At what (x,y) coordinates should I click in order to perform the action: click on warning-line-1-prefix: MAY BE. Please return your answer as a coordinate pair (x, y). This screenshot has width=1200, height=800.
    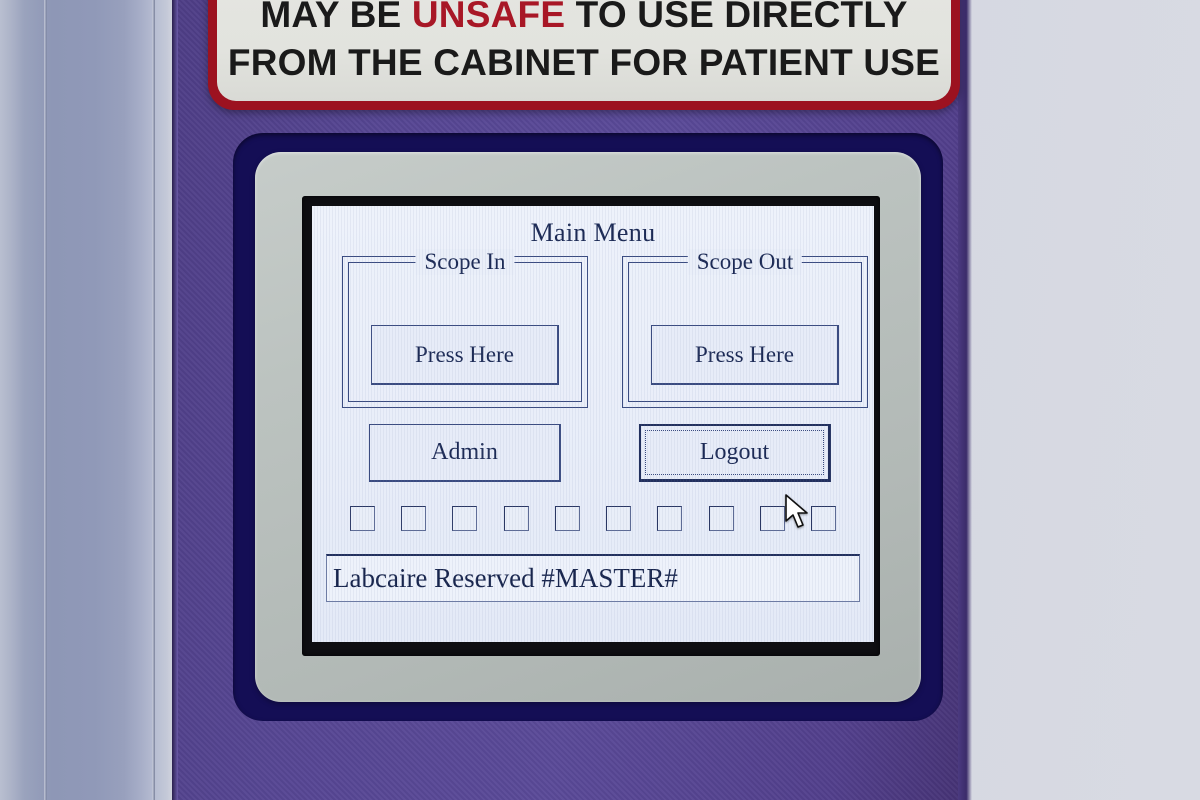
    Looking at the image, I should click on (336, 17).